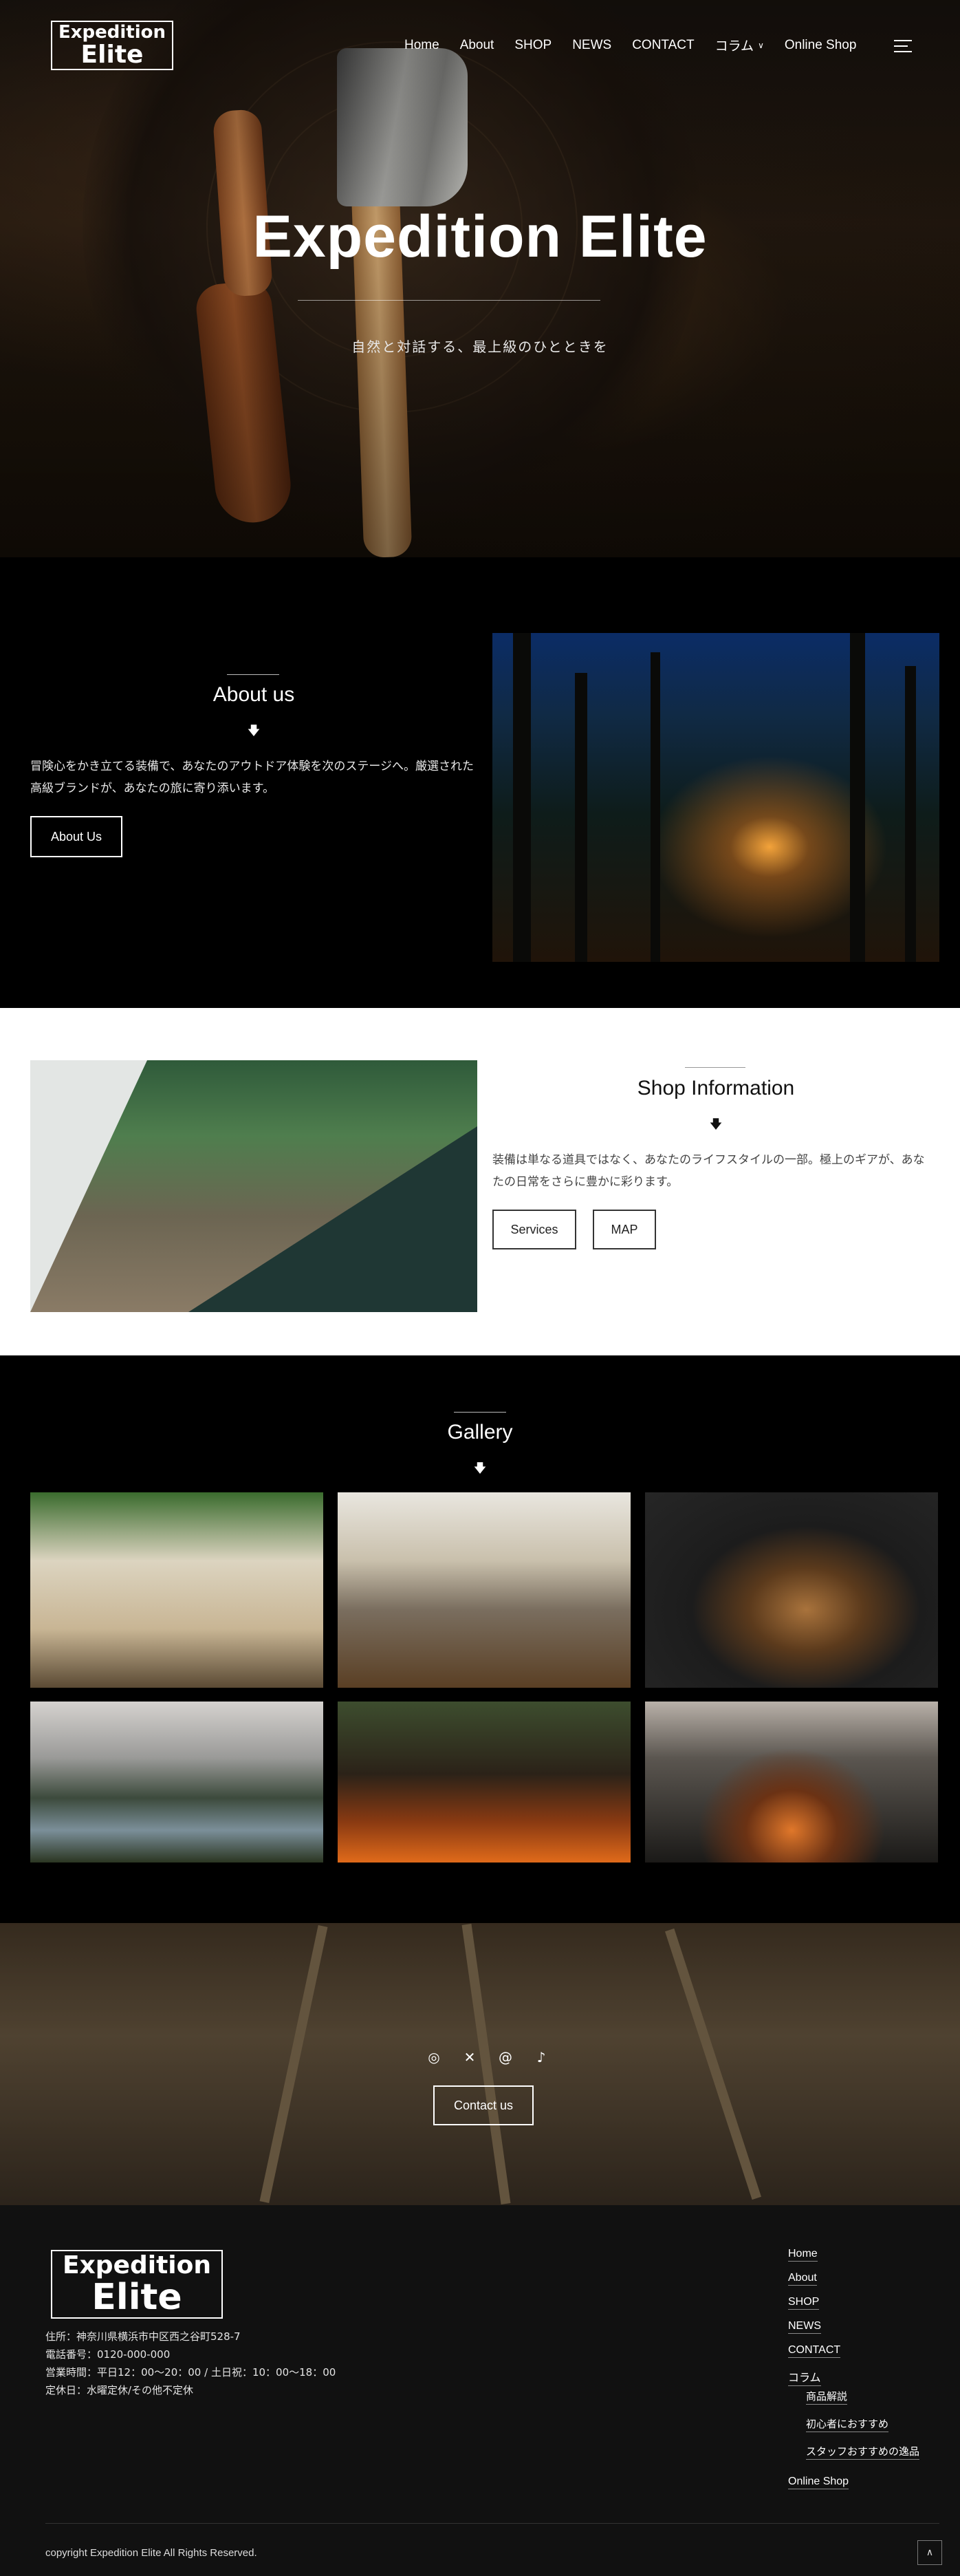 This screenshot has height=2576, width=960. What do you see at coordinates (487, 2057) in the screenshot?
I see `social-links: ◎ ✕ @ ♪` at bounding box center [487, 2057].